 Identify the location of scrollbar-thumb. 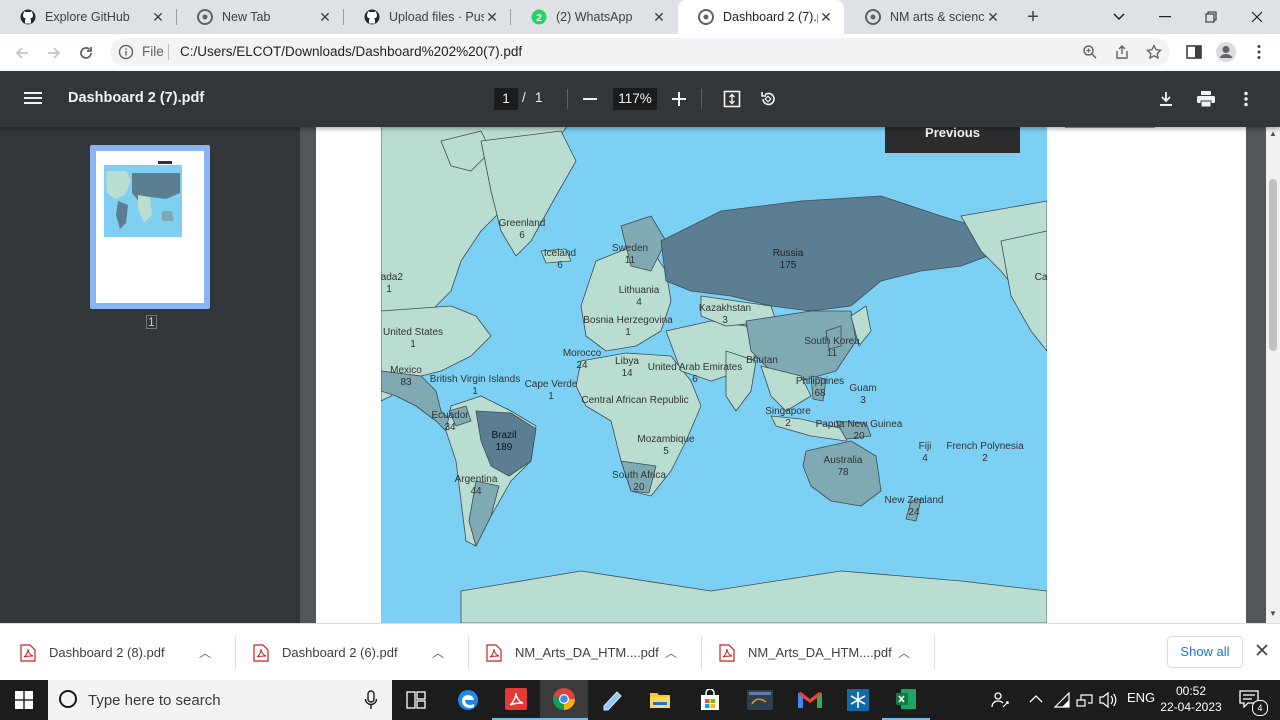
(1273, 265).